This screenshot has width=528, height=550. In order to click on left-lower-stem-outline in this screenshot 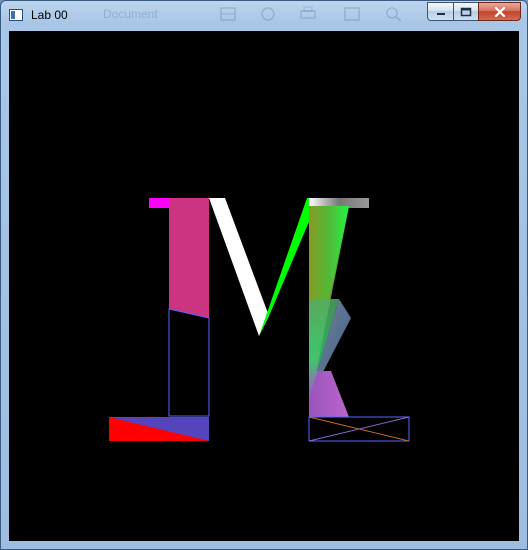, I will do `click(189, 362)`.